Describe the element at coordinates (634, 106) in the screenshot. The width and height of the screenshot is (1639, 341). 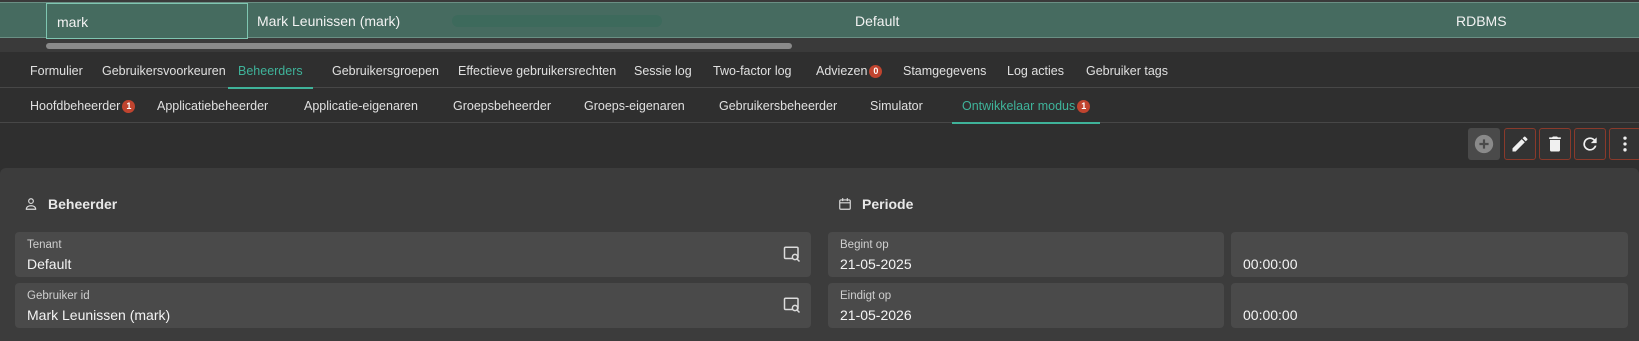
I see `tab-groeps-eigenaren: Groeps-eigenaren` at that location.